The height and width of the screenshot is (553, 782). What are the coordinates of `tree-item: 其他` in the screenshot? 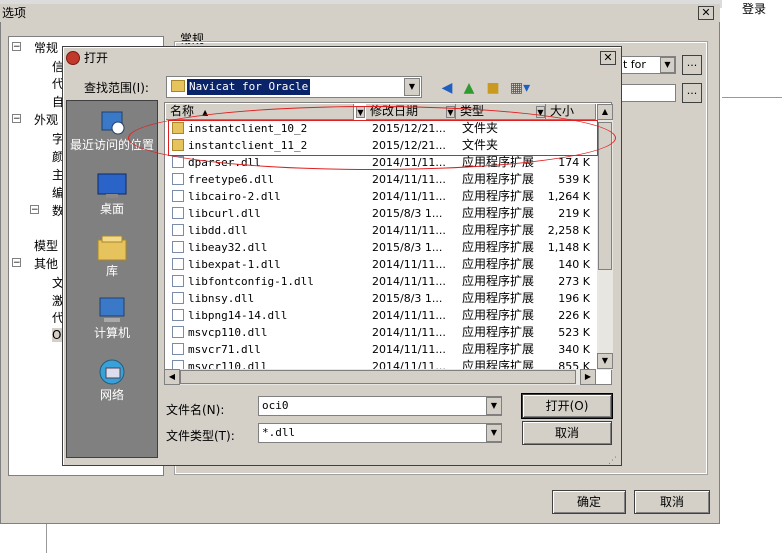 It's located at (46, 263).